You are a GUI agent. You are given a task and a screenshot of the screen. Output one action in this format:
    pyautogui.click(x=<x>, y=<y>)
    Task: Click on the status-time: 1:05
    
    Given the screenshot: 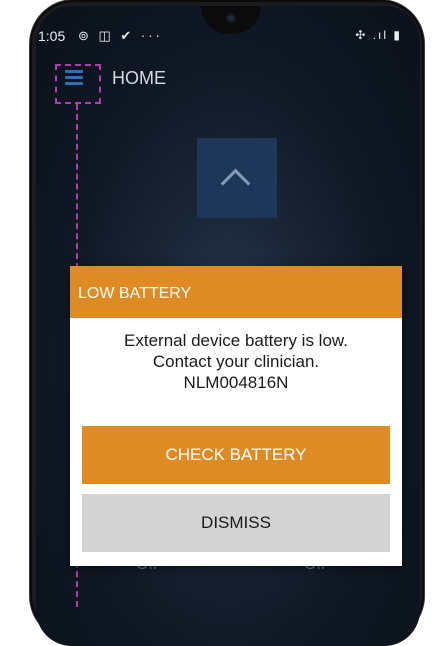 What is the action you would take?
    pyautogui.click(x=52, y=36)
    